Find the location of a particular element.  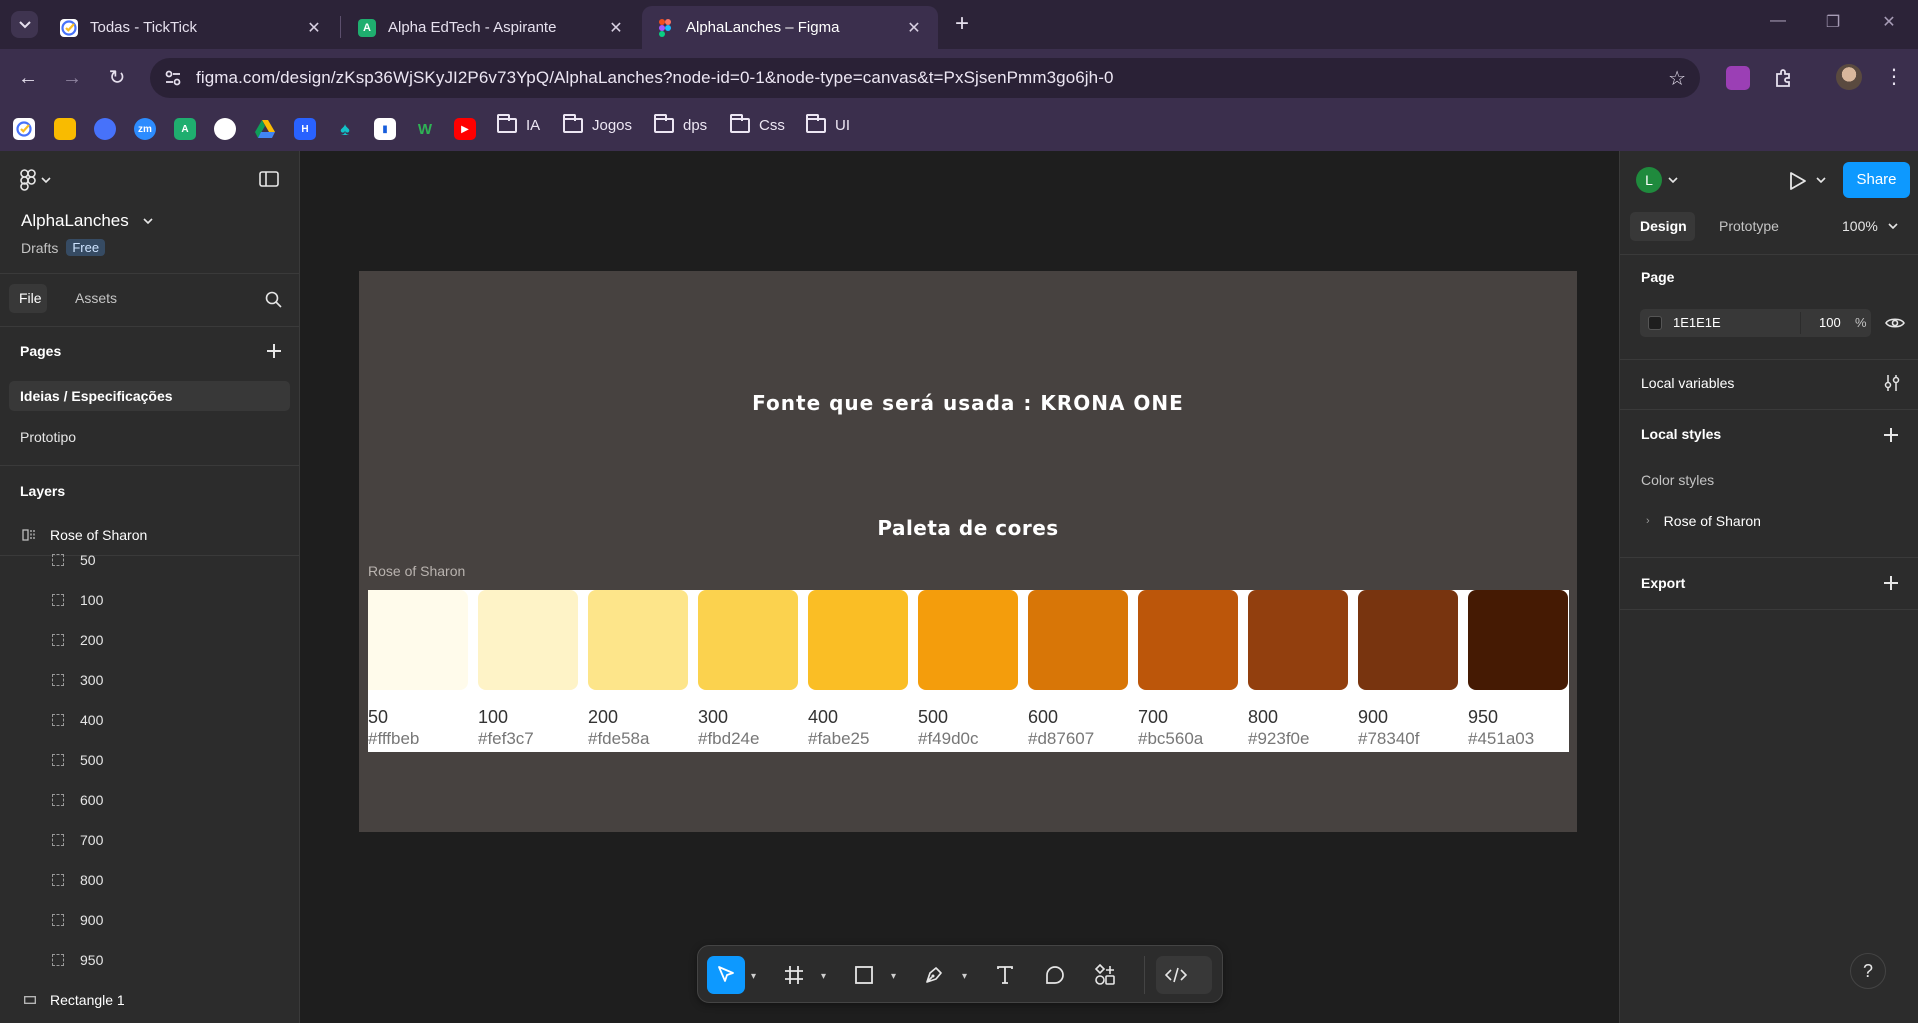

puzzle-icon is located at coordinates (1784, 78).